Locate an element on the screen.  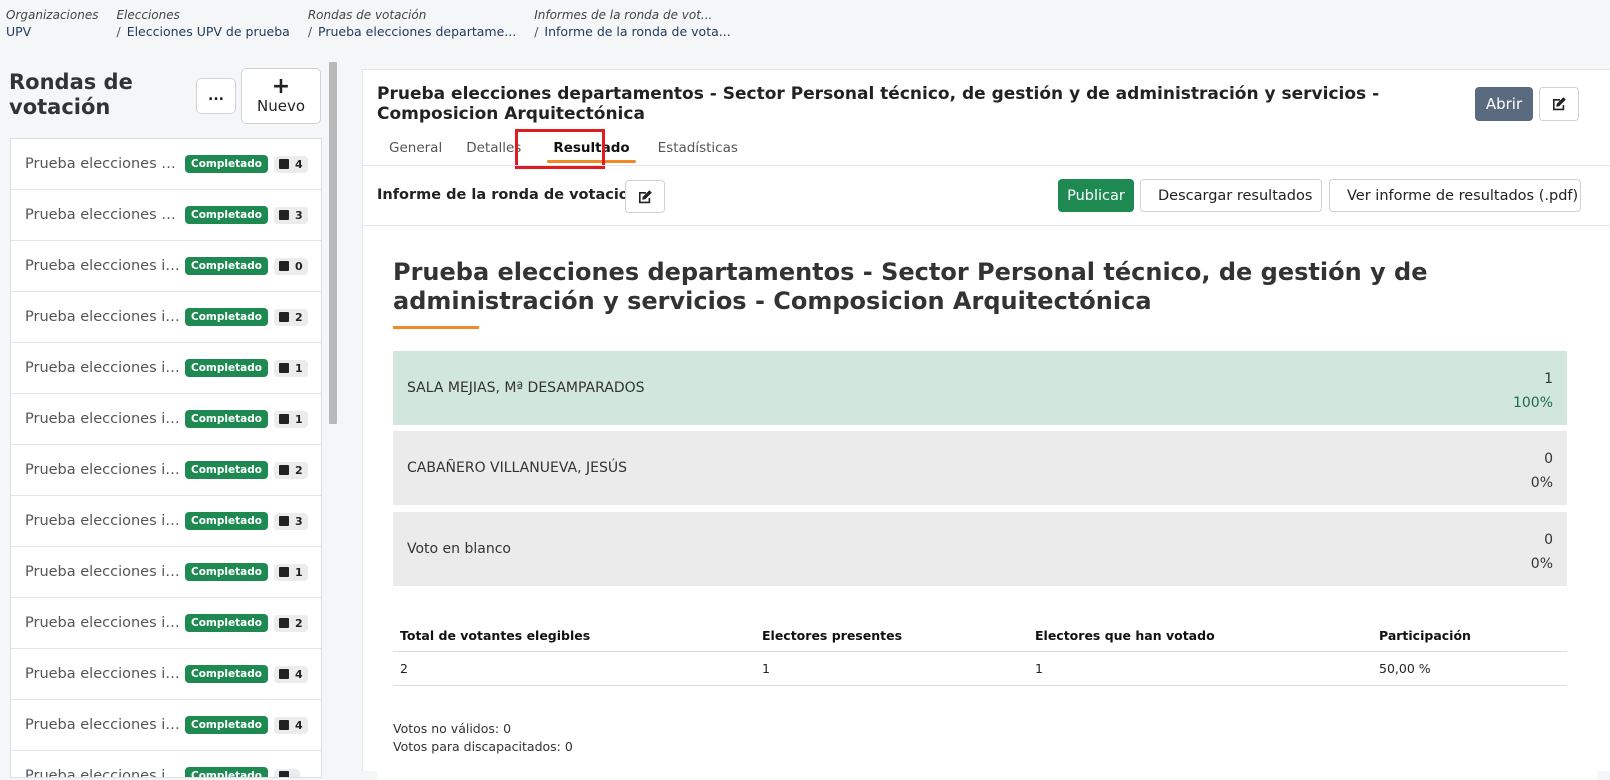
open-round-button: Abrir is located at coordinates (1504, 104).